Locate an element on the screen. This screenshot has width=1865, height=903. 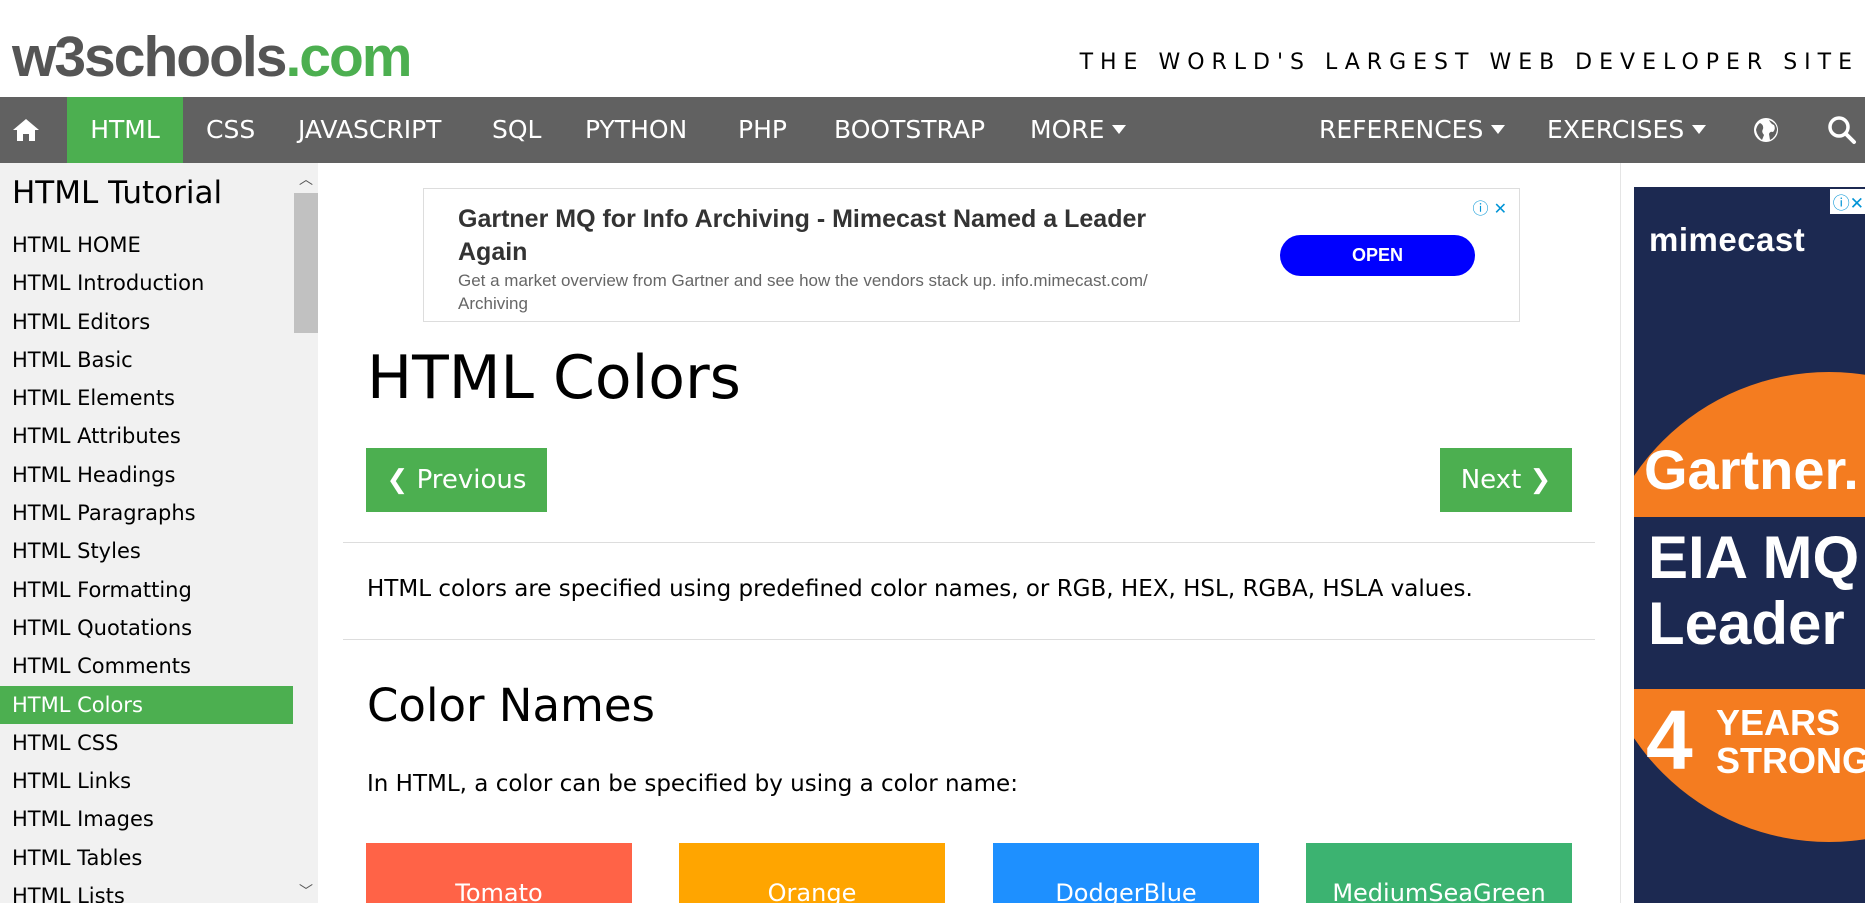
ad-close-icon: ⓘ✕ is located at coordinates (1847, 201).